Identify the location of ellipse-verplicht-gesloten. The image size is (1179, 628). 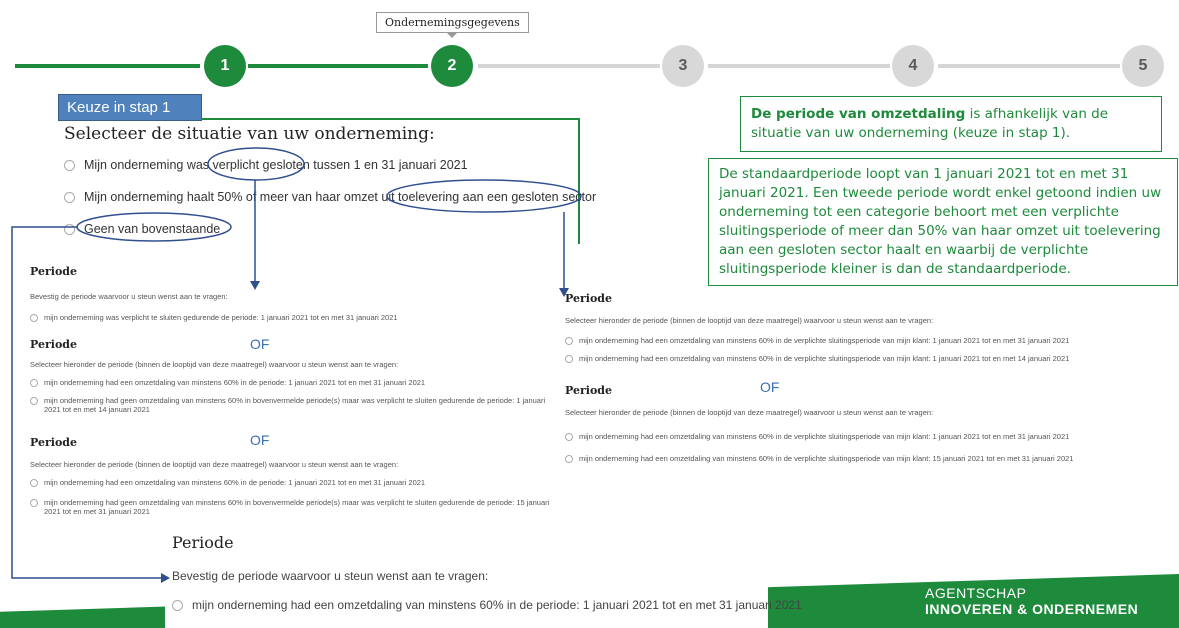
(256, 164).